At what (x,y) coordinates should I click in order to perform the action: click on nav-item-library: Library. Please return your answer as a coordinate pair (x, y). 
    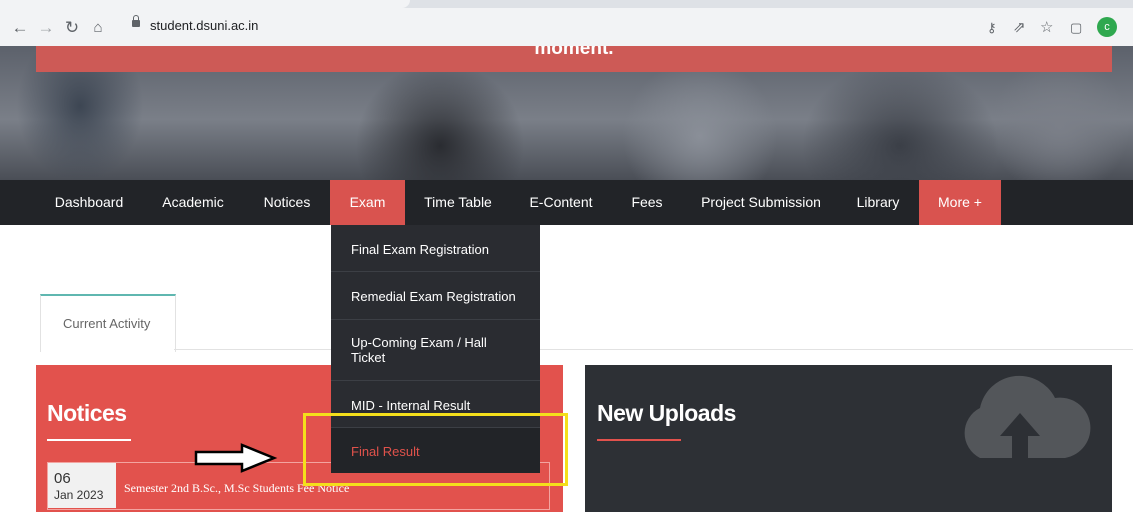
    Looking at the image, I should click on (878, 202).